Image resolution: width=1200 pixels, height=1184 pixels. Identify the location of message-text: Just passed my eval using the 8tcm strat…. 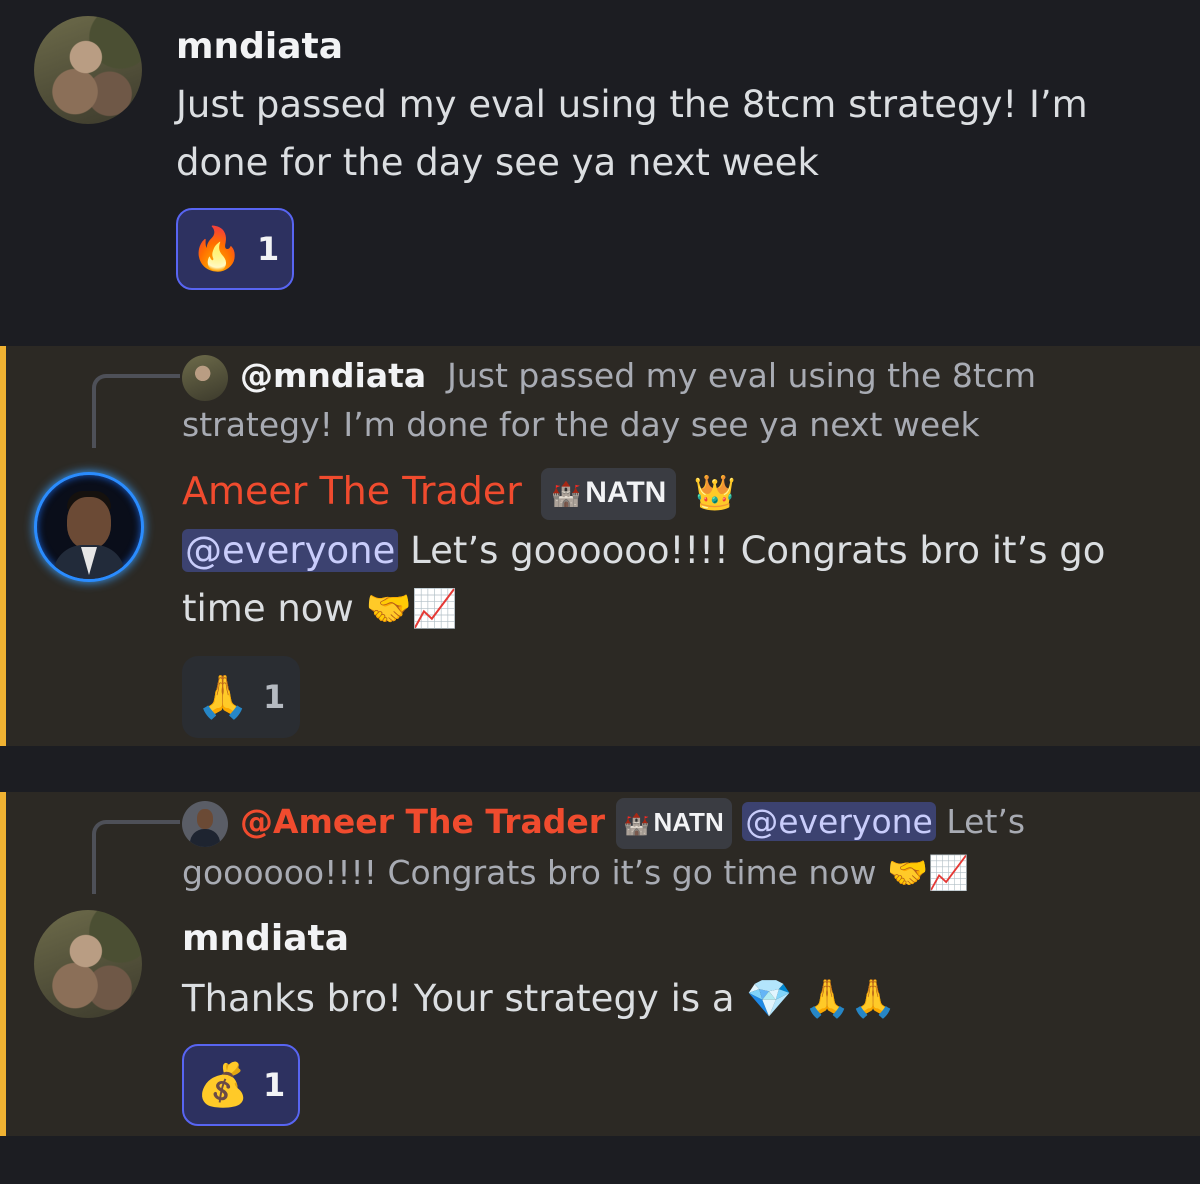
(632, 133).